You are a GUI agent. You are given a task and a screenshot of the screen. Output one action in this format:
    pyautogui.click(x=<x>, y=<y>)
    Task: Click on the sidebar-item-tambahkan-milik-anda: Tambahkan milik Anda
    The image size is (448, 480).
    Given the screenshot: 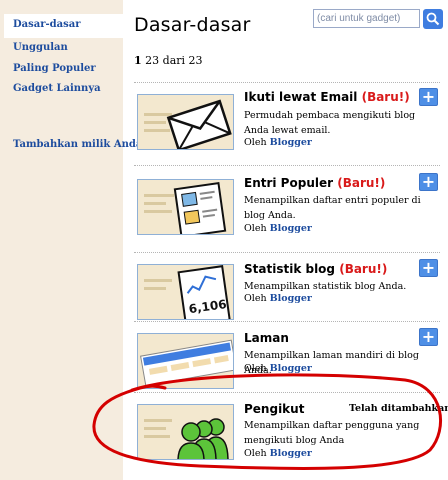 What is the action you would take?
    pyautogui.click(x=77, y=144)
    